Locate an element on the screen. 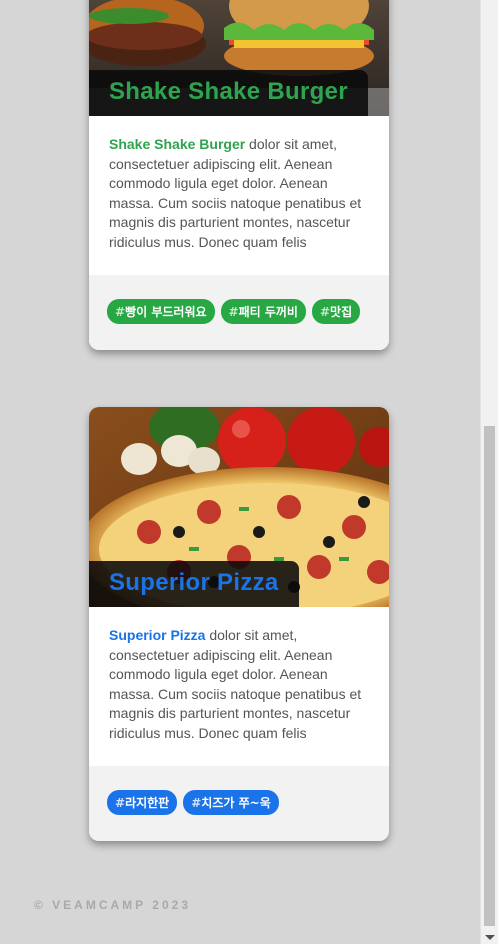  tag-chip: #빵이 부드러워요 is located at coordinates (161, 311).